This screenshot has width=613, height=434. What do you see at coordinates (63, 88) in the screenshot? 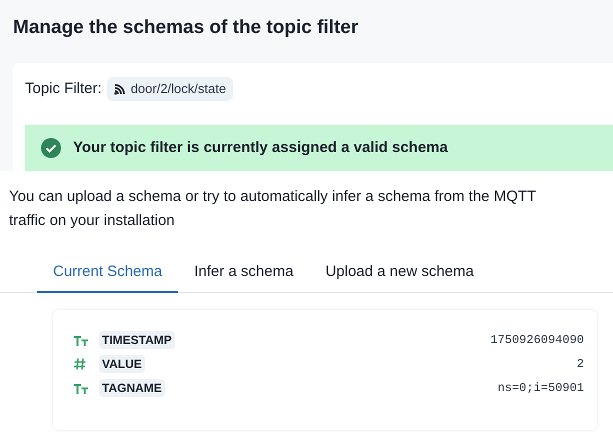
I see `topic-filter-label: Topic Filter:` at bounding box center [63, 88].